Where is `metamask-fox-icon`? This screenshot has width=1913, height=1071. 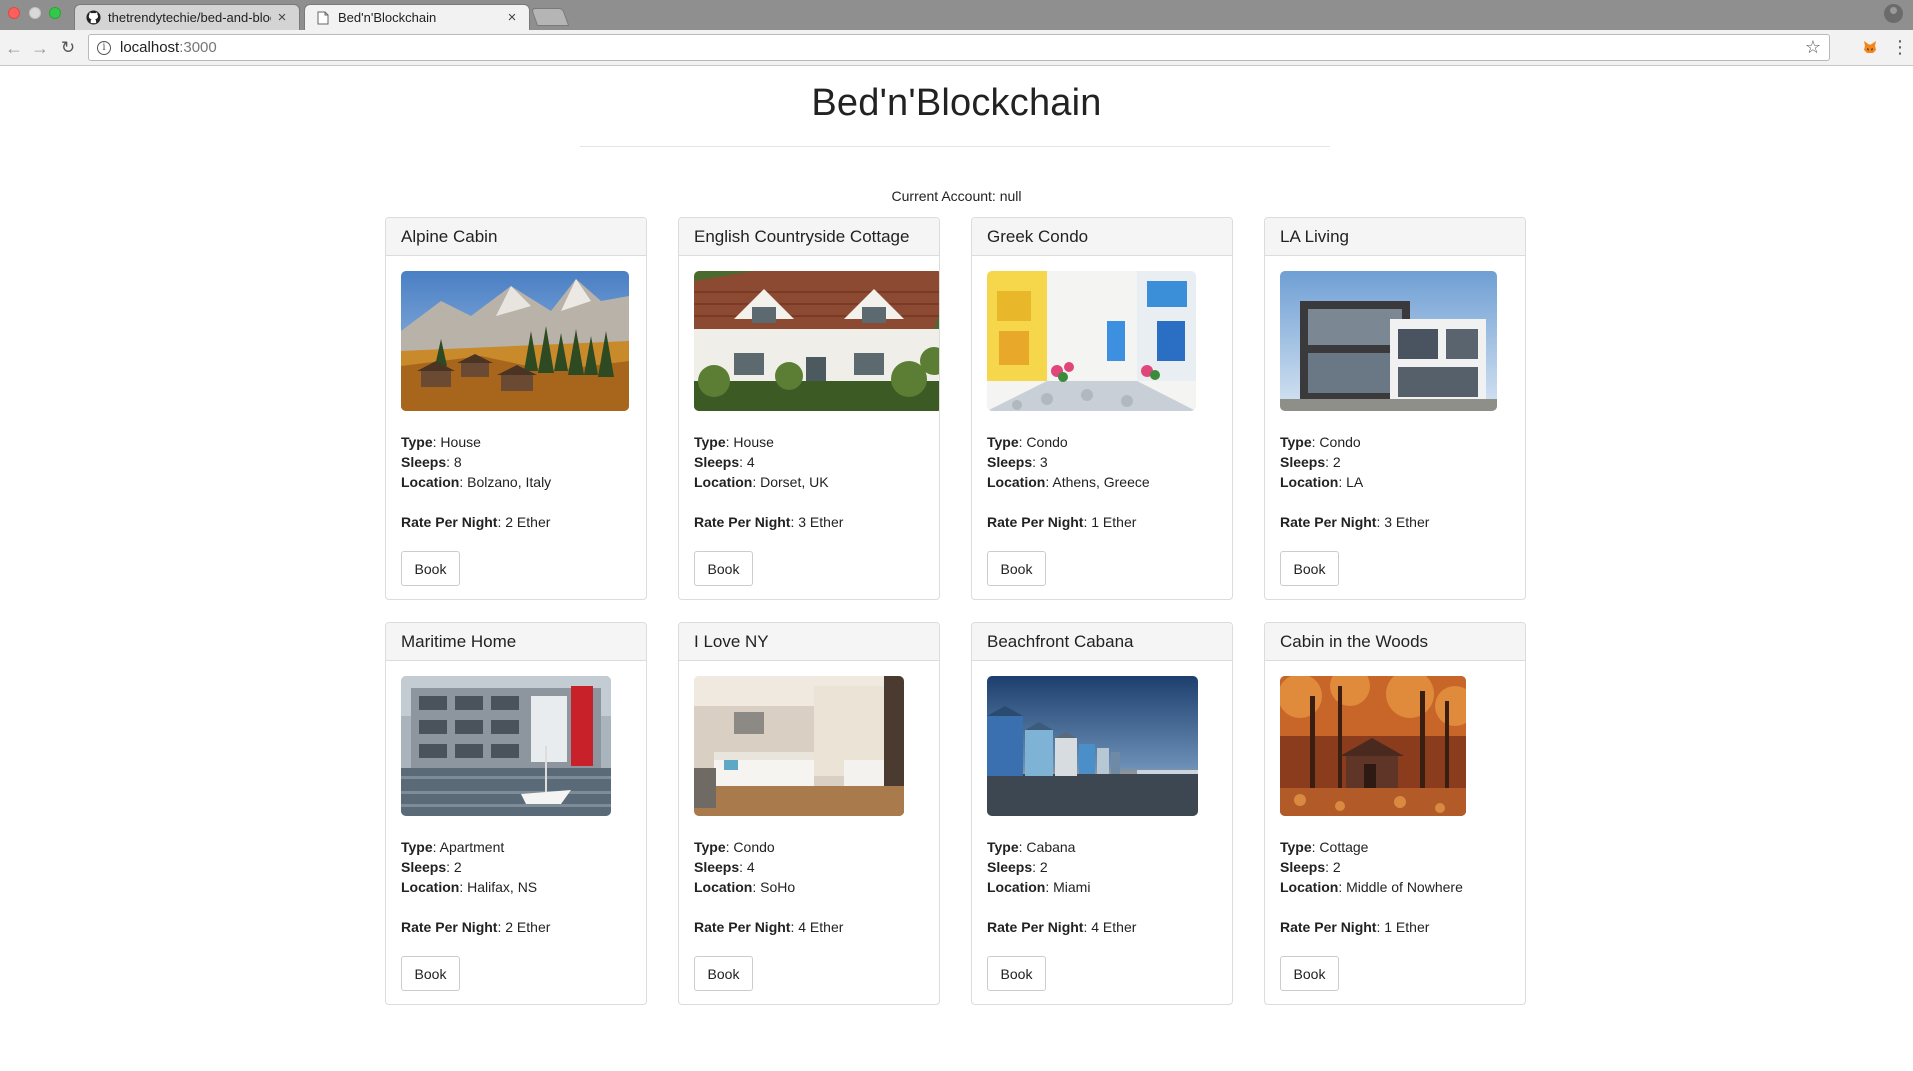
metamask-fox-icon is located at coordinates (1870, 47).